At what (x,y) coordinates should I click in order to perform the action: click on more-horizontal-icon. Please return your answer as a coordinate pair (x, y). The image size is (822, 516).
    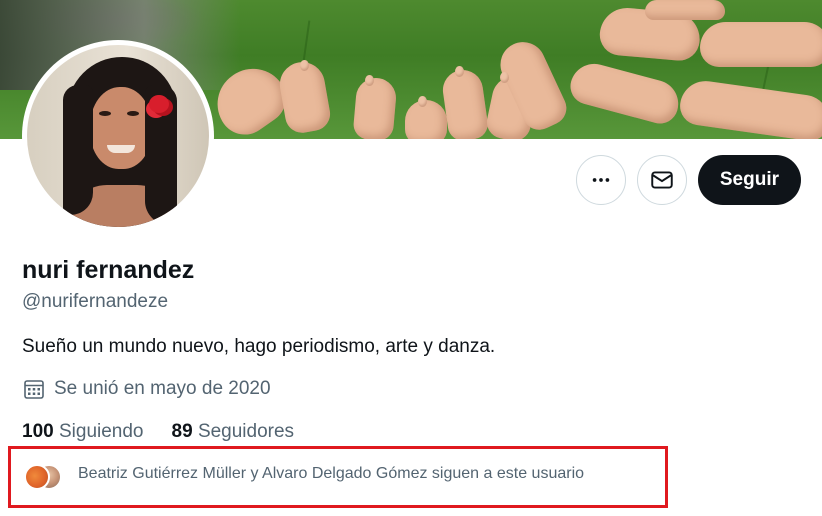
    Looking at the image, I should click on (601, 180).